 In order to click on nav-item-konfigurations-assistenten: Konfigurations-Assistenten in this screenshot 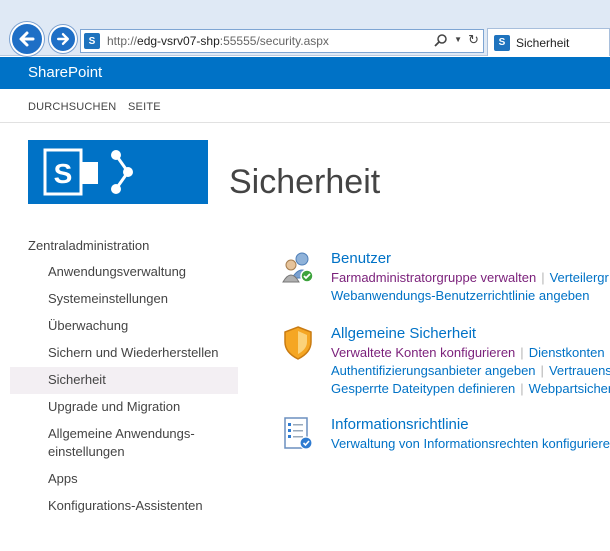, I will do `click(124, 506)`.